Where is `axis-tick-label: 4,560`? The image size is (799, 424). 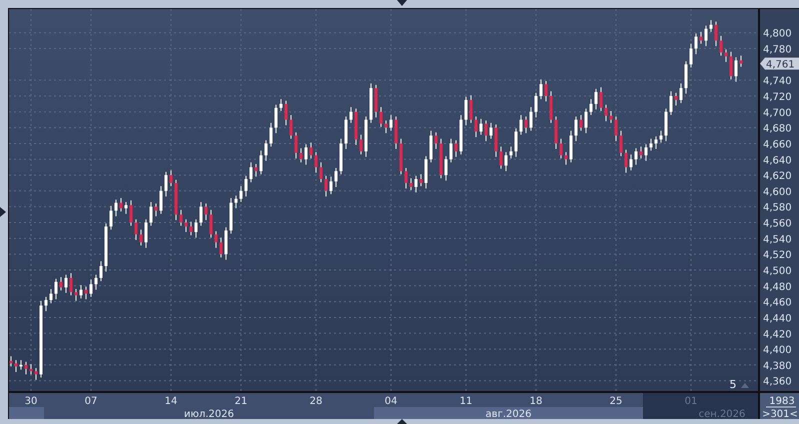
axis-tick-label: 4,560 is located at coordinates (777, 224).